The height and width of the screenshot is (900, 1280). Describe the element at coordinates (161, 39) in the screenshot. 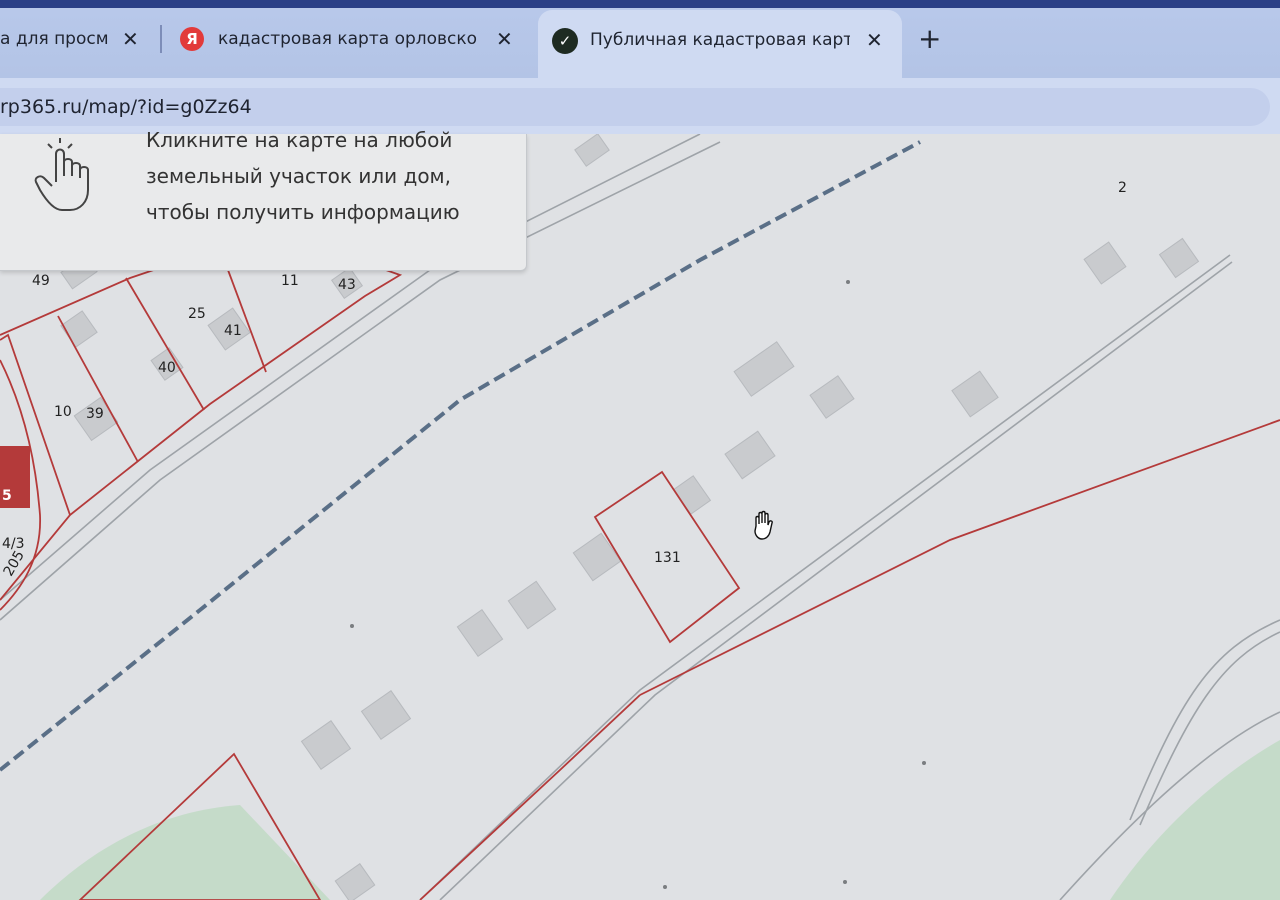

I see `tab-separator` at that location.